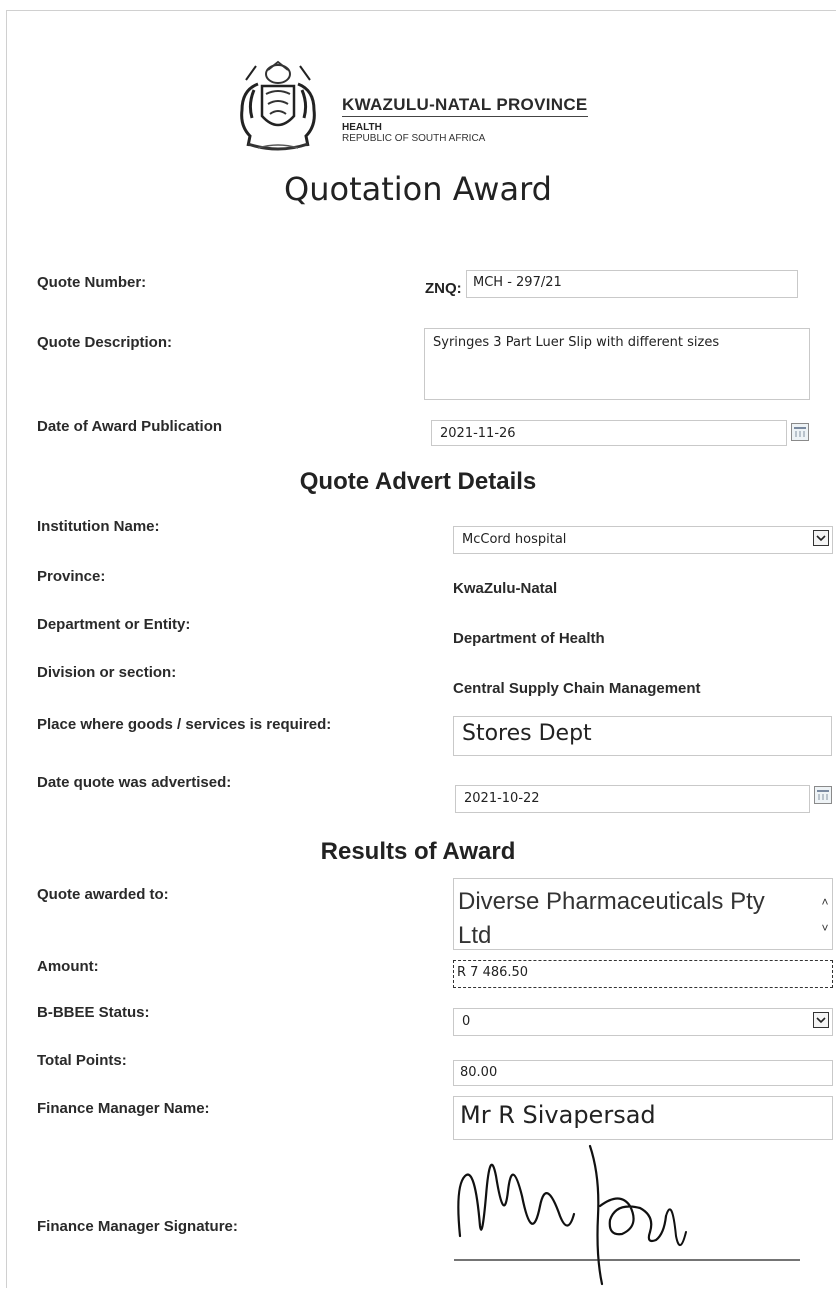 This screenshot has width=836, height=1291. Describe the element at coordinates (505, 588) in the screenshot. I see `province-value: KwaZulu-Natal` at that location.